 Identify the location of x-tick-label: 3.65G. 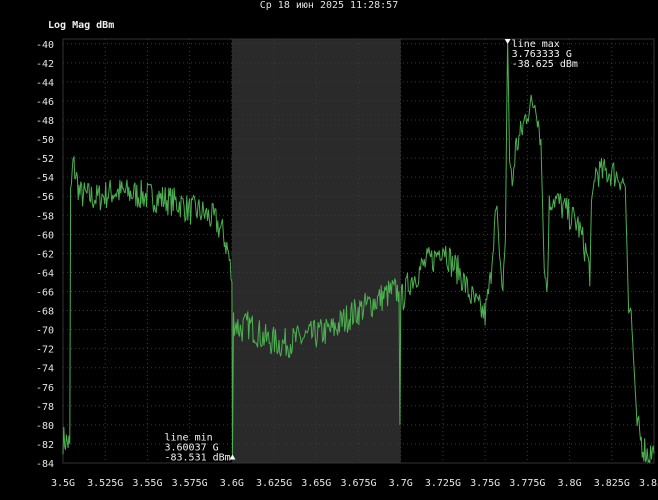
(316, 483).